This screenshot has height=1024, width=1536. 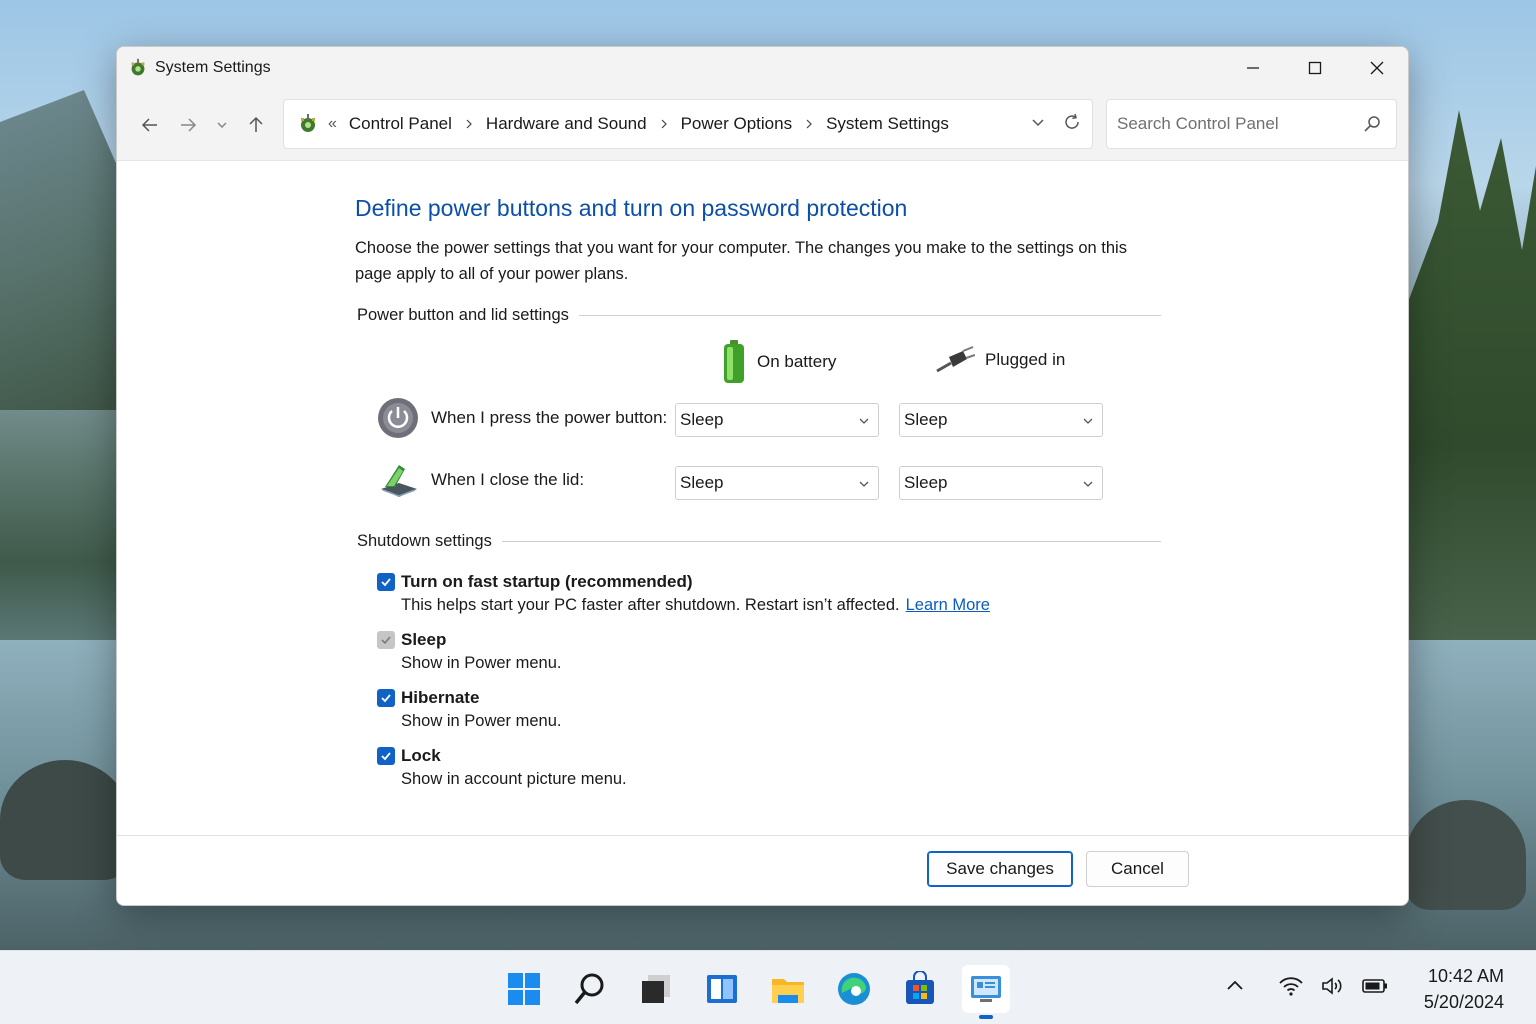 I want to click on arrow-left-icon, so click(x=149, y=125).